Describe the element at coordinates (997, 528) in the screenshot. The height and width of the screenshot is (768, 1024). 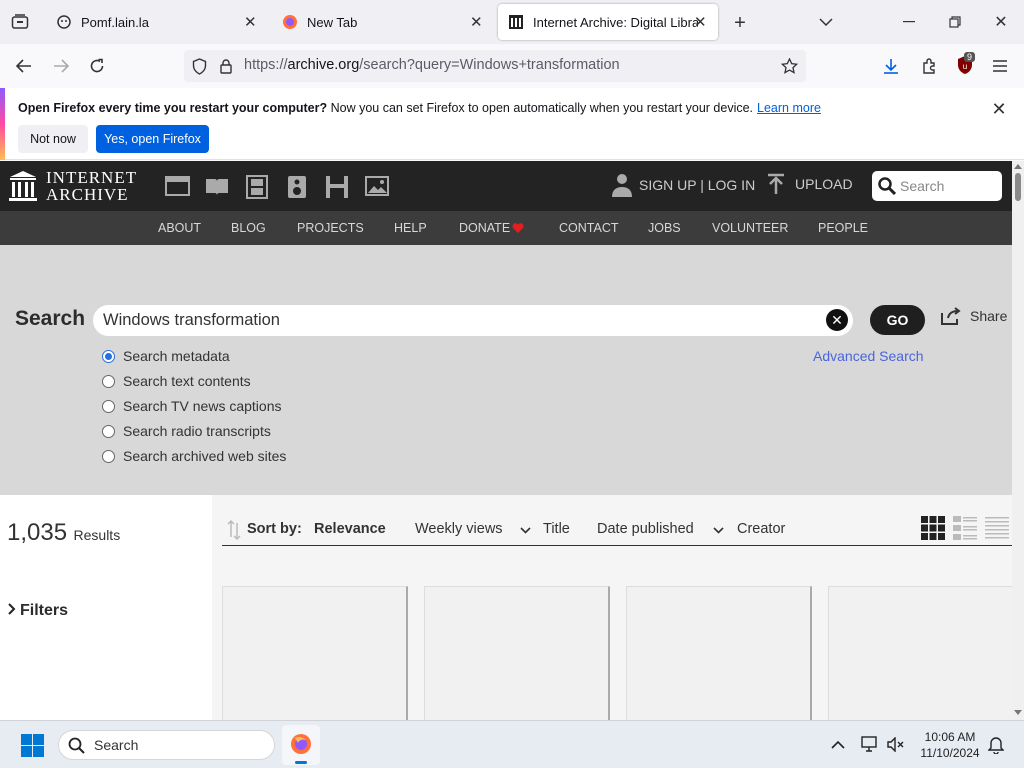
I see `compact-list-view-icon` at that location.